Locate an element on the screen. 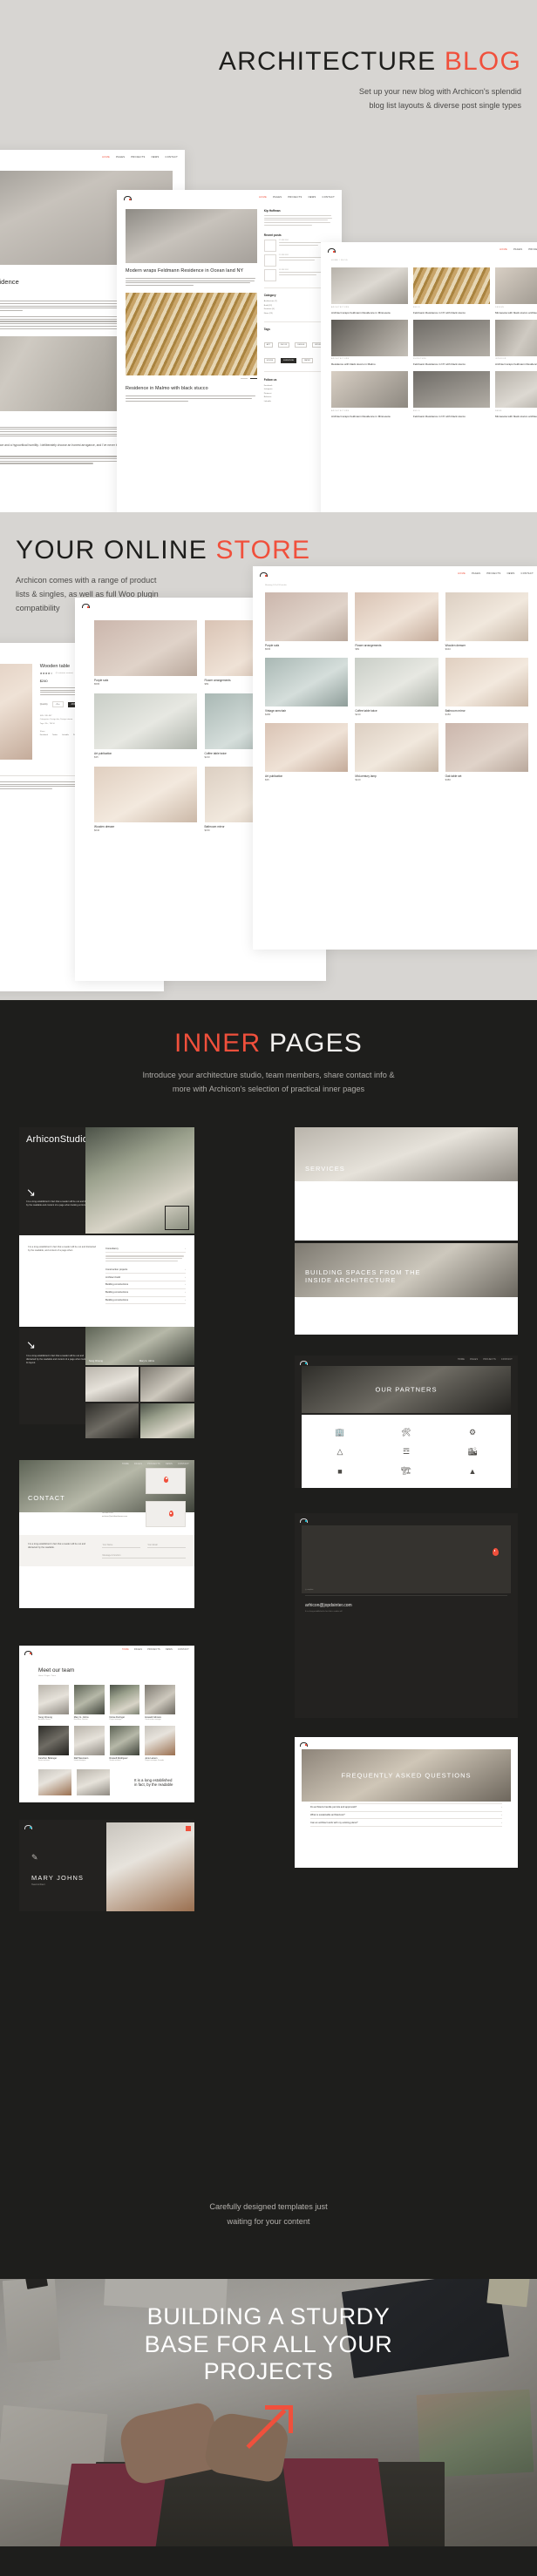 Image resolution: width=537 pixels, height=2576 pixels. product-card: Oak table set $380 is located at coordinates (486, 752).